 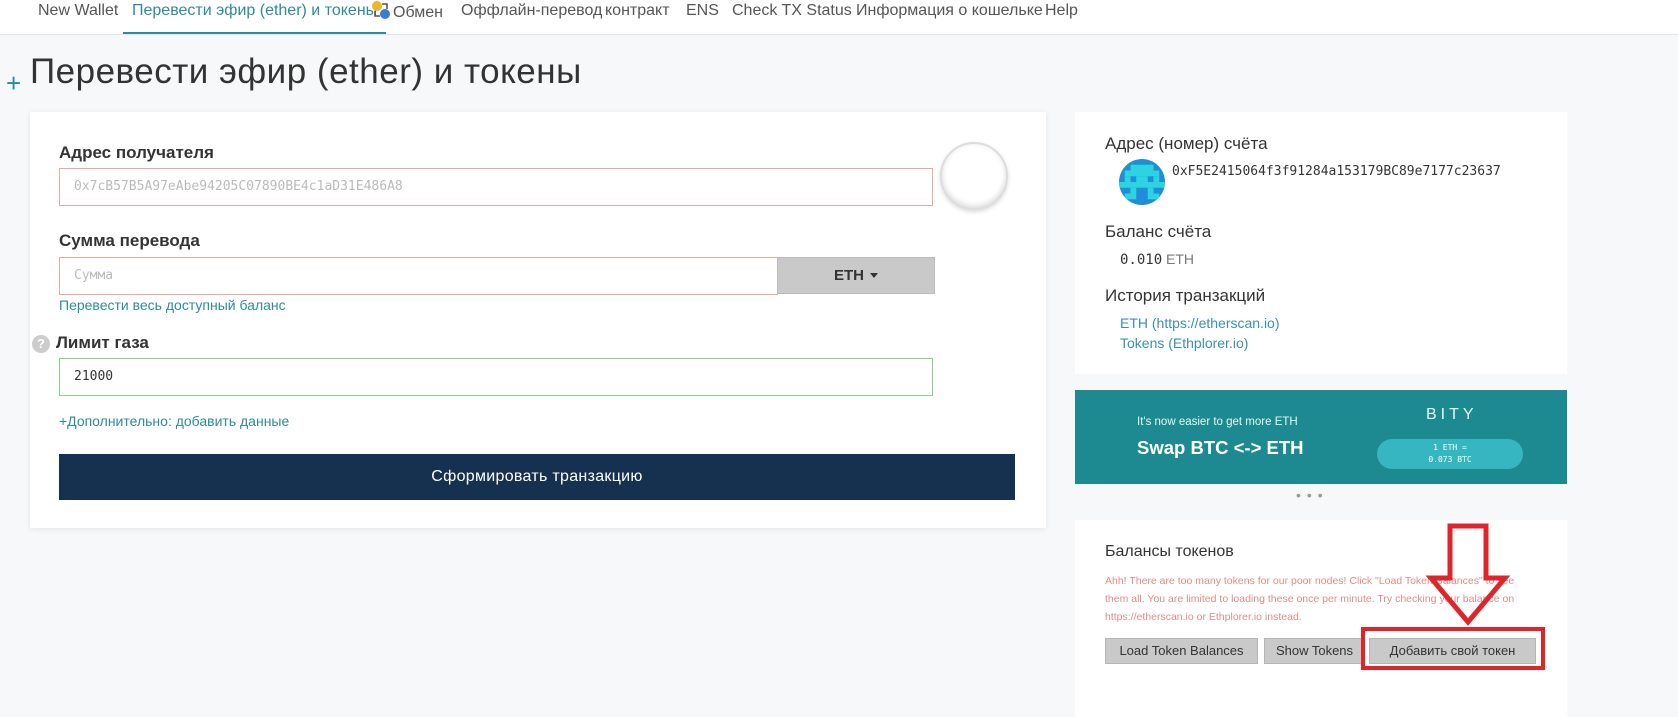 I want to click on currency-dropdown: ETH, so click(x=856, y=275).